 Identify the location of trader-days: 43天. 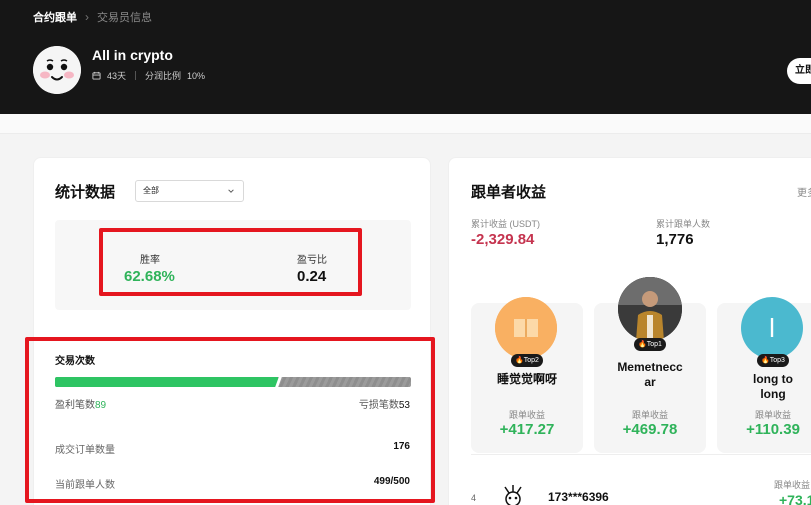
(117, 76).